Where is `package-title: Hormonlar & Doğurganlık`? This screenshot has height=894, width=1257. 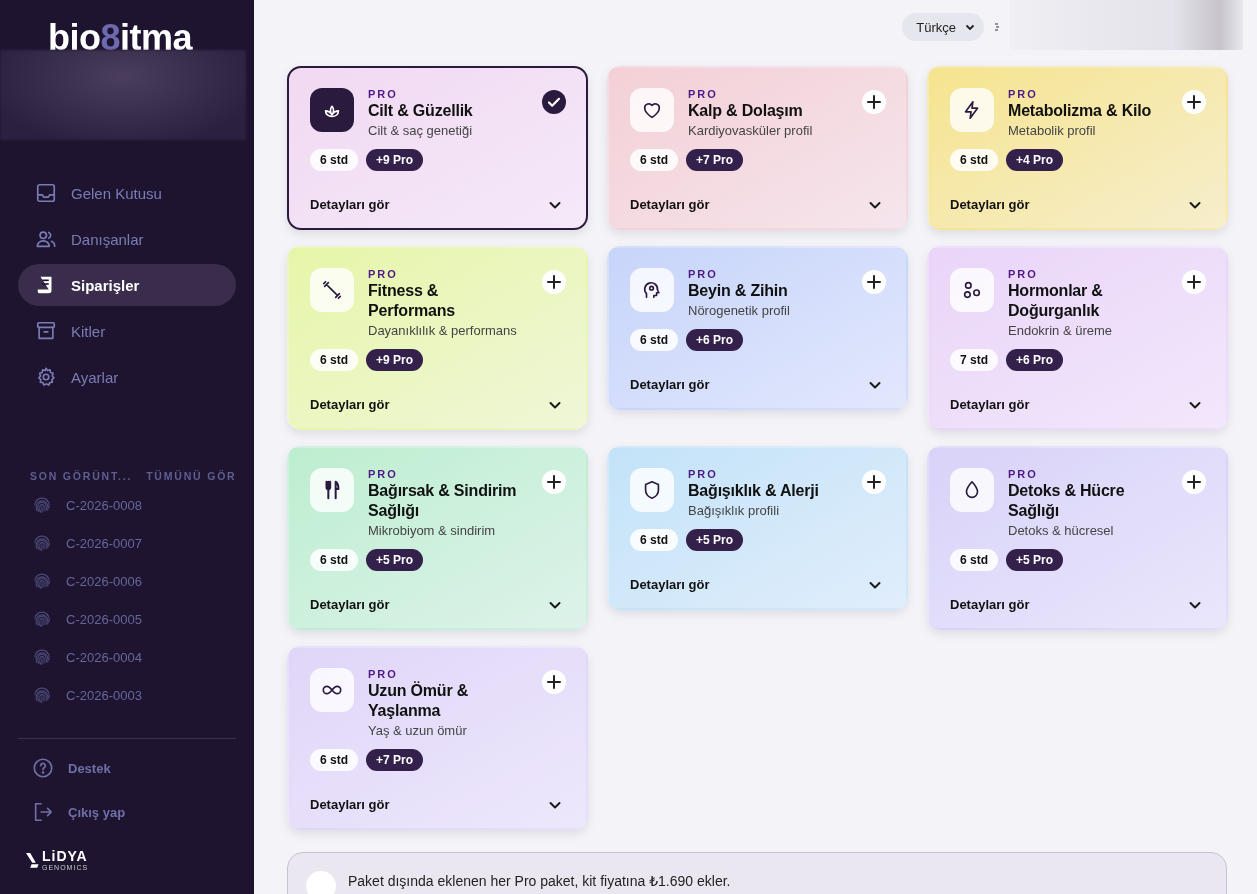 package-title: Hormonlar & Doğurganlık is located at coordinates (1056, 301).